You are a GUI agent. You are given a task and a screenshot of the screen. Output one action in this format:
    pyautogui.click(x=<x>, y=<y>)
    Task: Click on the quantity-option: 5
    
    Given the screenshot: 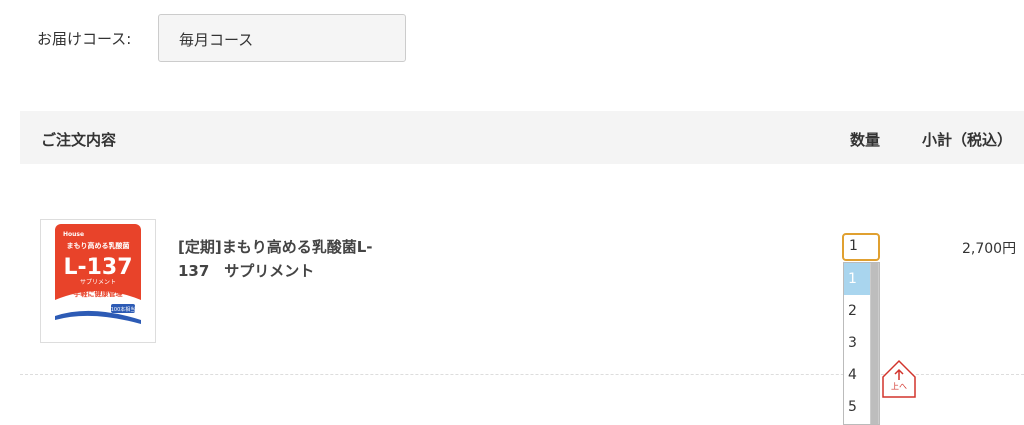 What is the action you would take?
    pyautogui.click(x=858, y=407)
    